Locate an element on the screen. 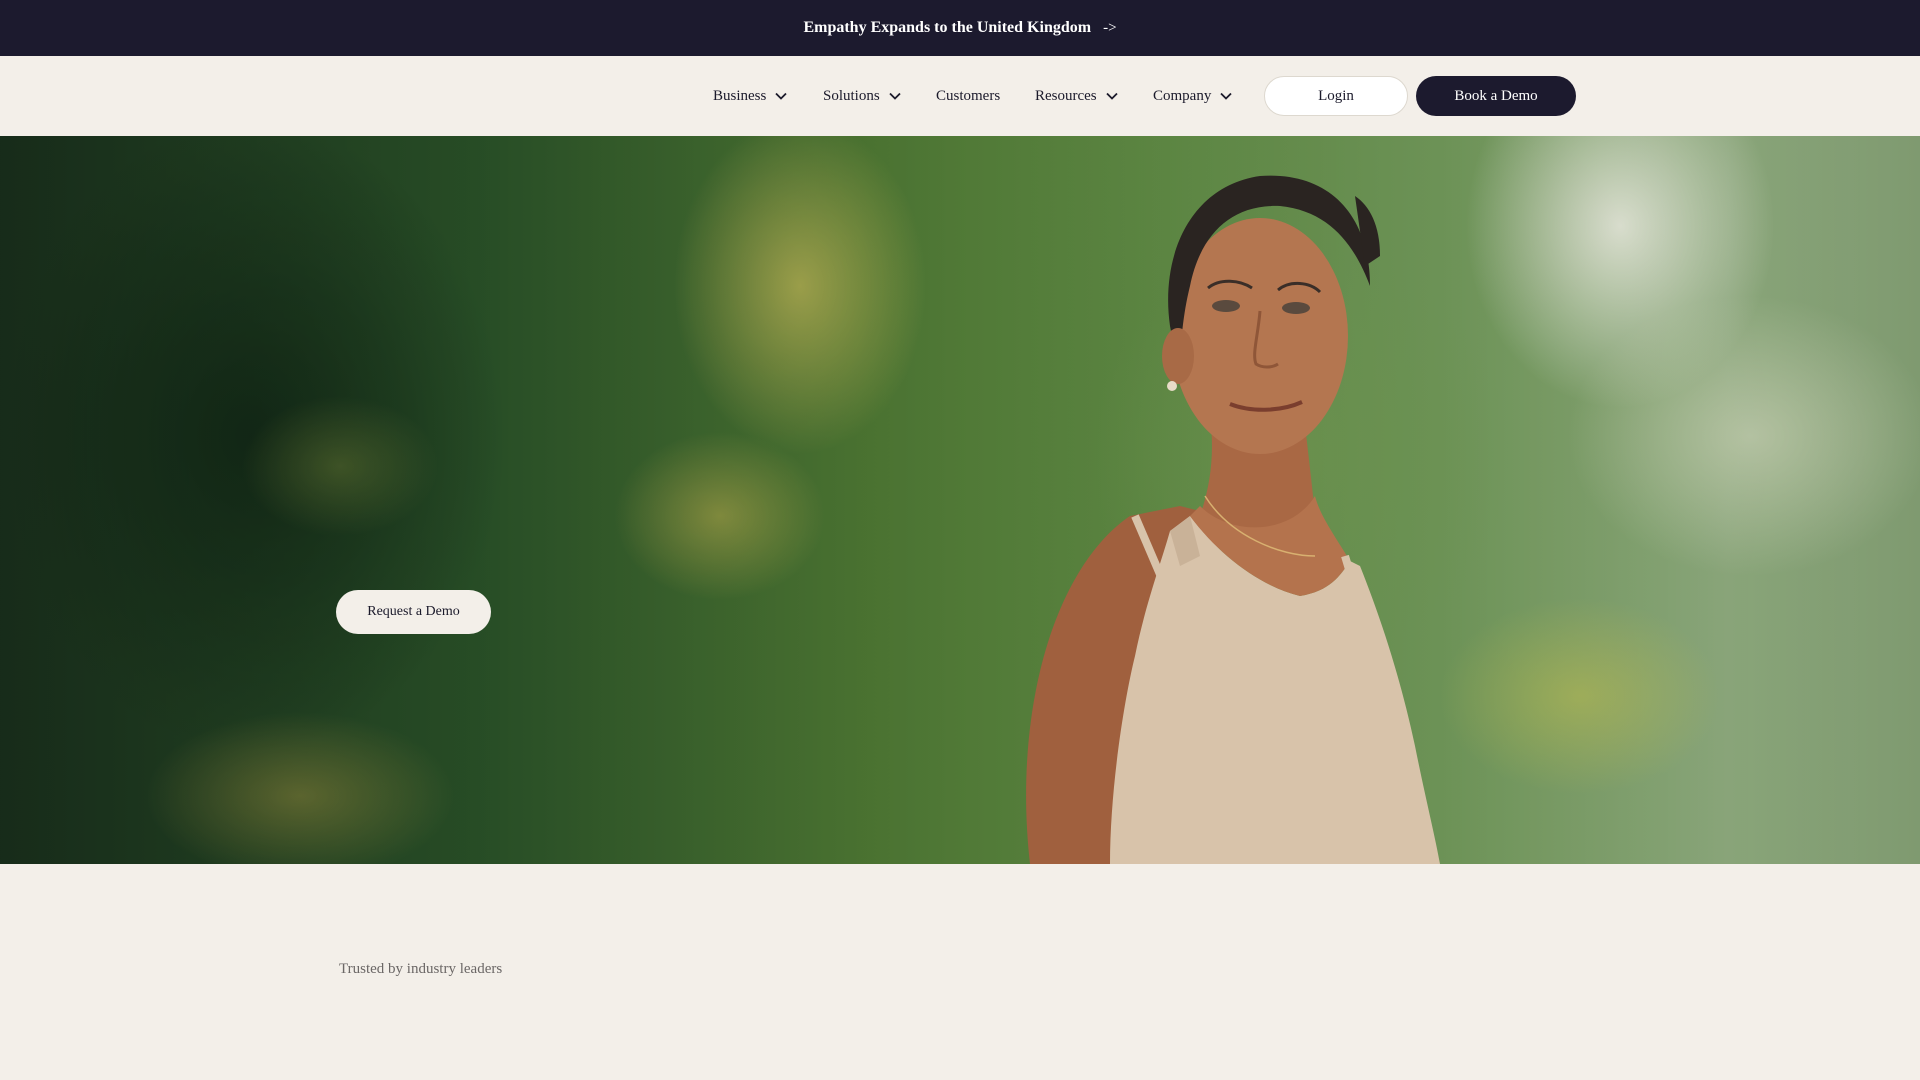  nav-item-customers: Customers is located at coordinates (968, 96).